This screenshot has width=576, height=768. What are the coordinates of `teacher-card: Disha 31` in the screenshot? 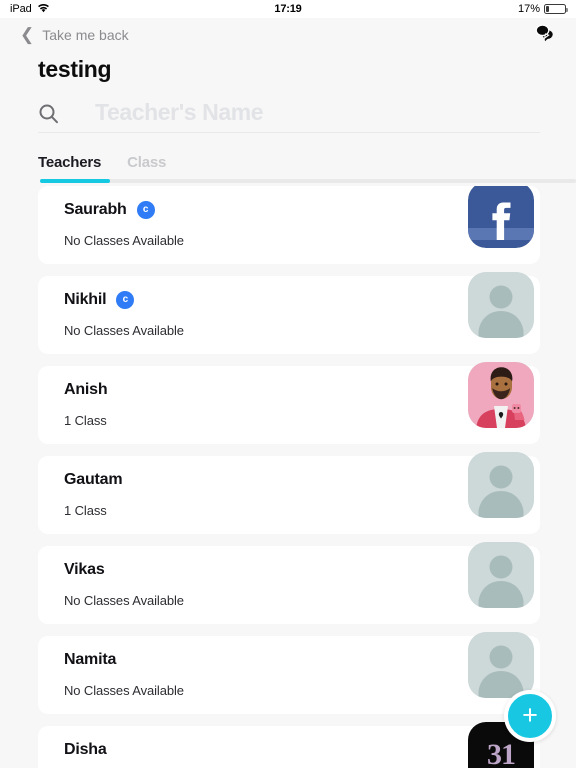 It's located at (289, 745).